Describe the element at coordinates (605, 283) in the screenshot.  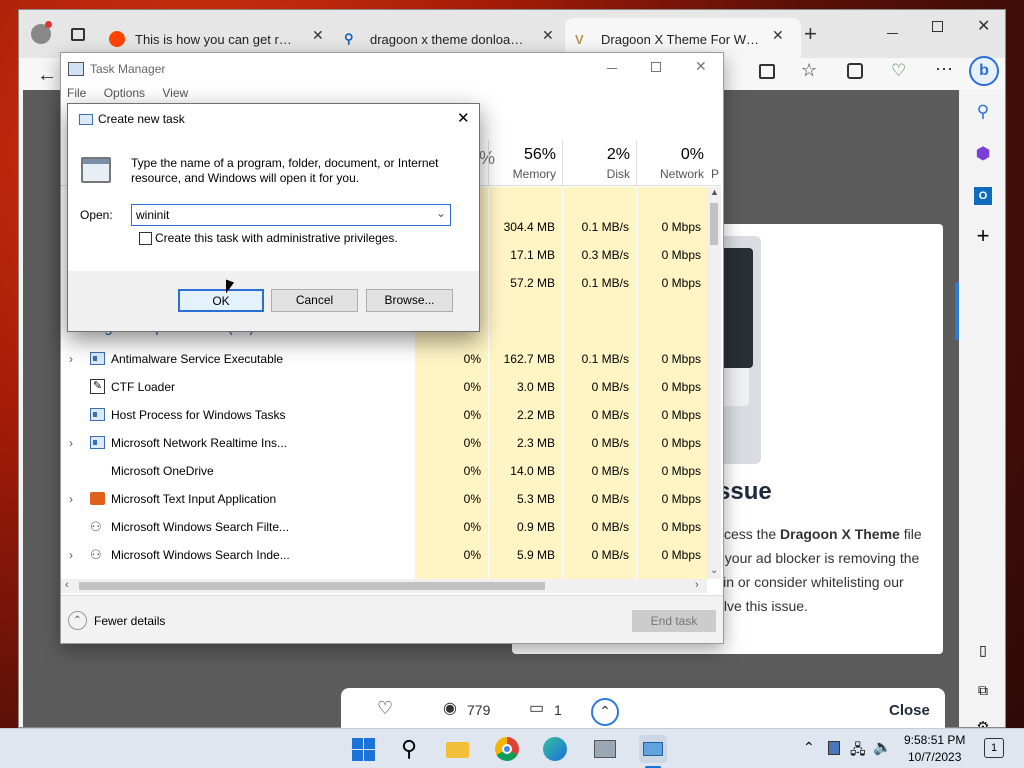
I see `disk-cell: 0.1 MB/s` at that location.